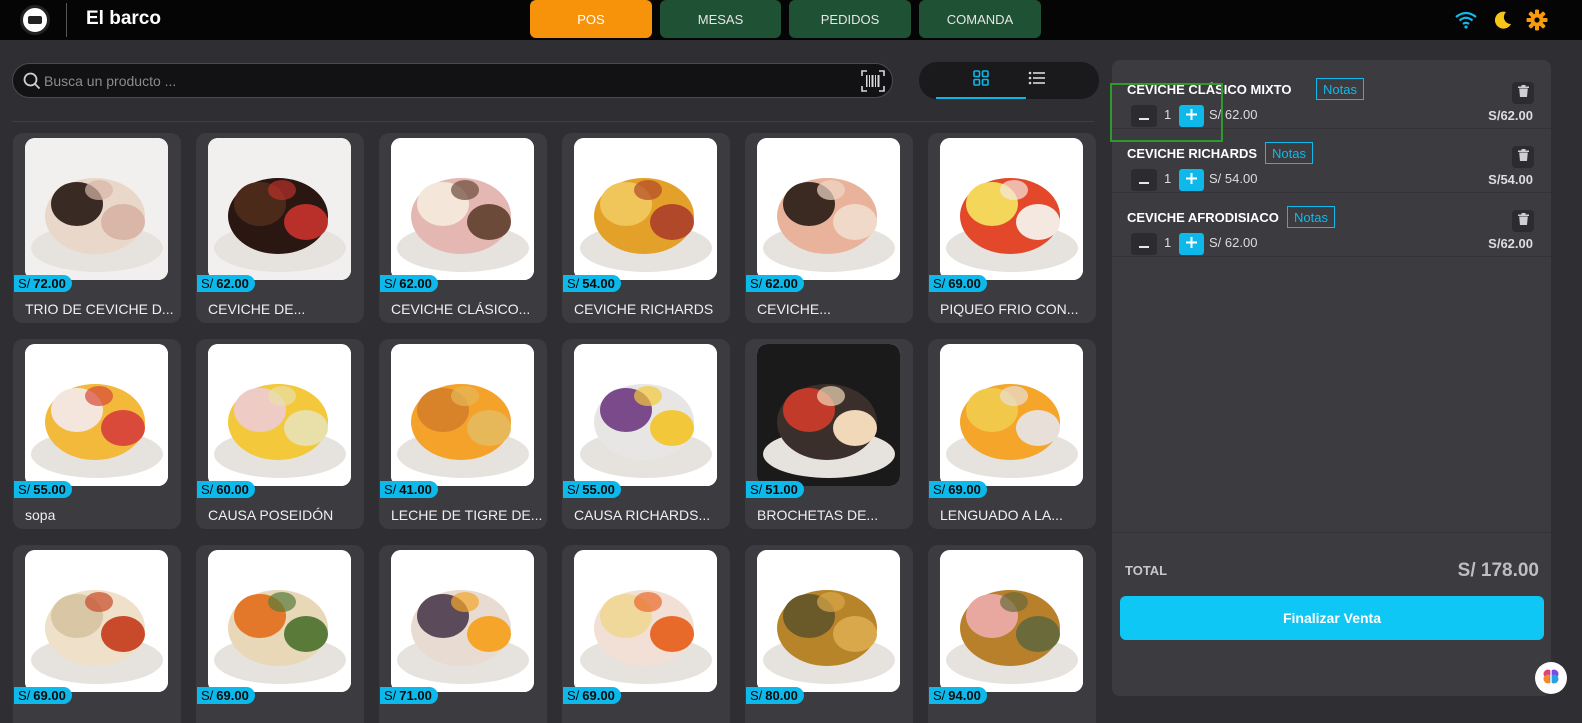 This screenshot has width=1582, height=723. I want to click on wifi-icon, so click(1466, 20).